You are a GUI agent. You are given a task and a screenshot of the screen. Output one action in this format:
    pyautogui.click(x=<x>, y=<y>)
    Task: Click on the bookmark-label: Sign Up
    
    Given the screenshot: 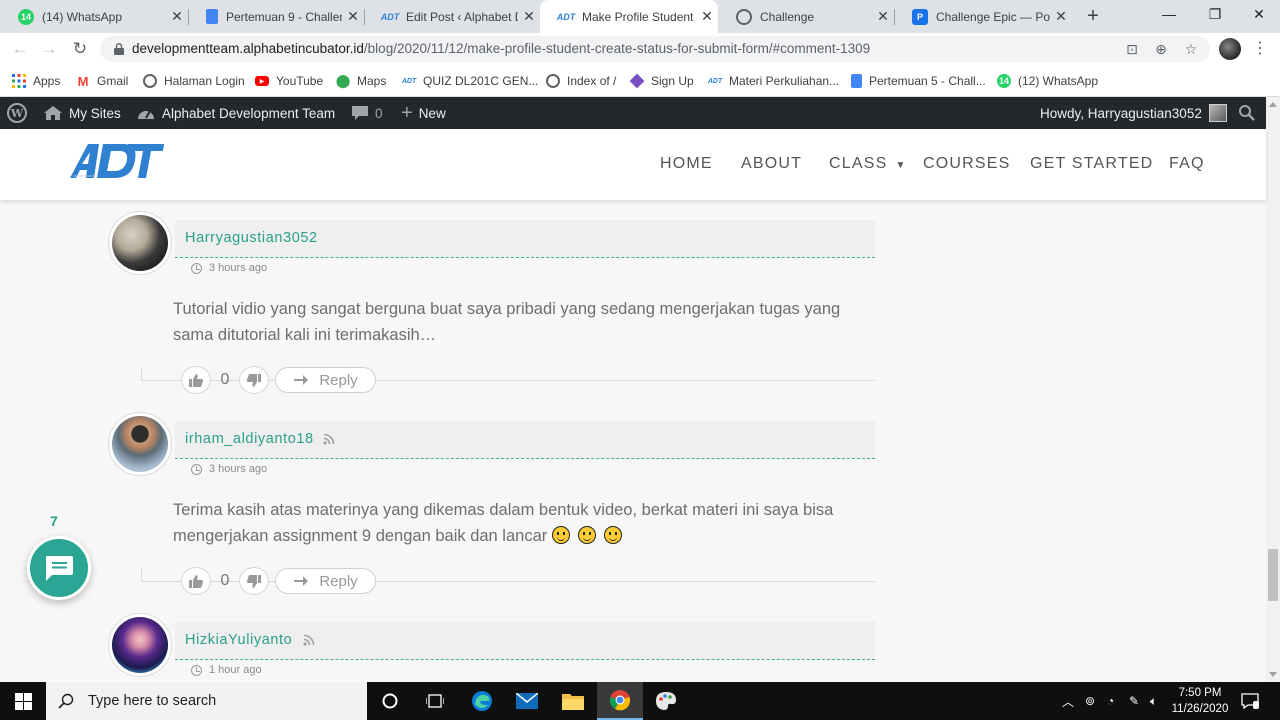 What is the action you would take?
    pyautogui.click(x=672, y=81)
    